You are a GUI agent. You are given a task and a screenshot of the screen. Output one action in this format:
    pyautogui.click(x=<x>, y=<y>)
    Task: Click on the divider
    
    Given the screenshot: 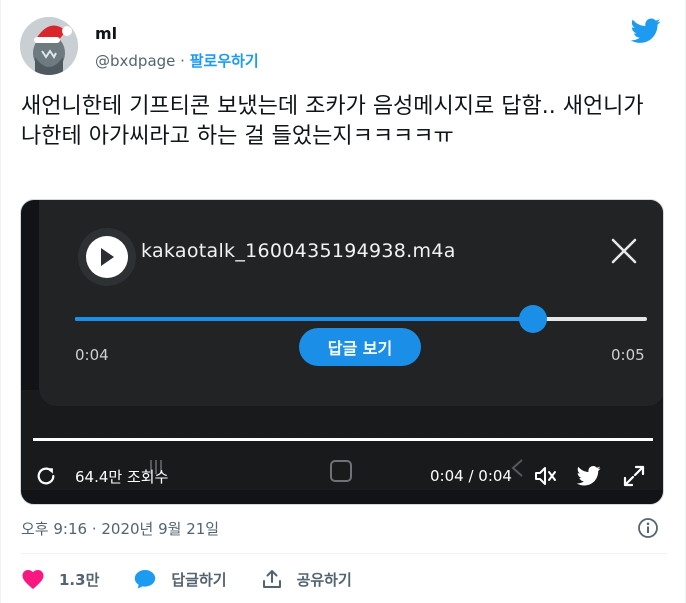 What is the action you would take?
    pyautogui.click(x=344, y=553)
    